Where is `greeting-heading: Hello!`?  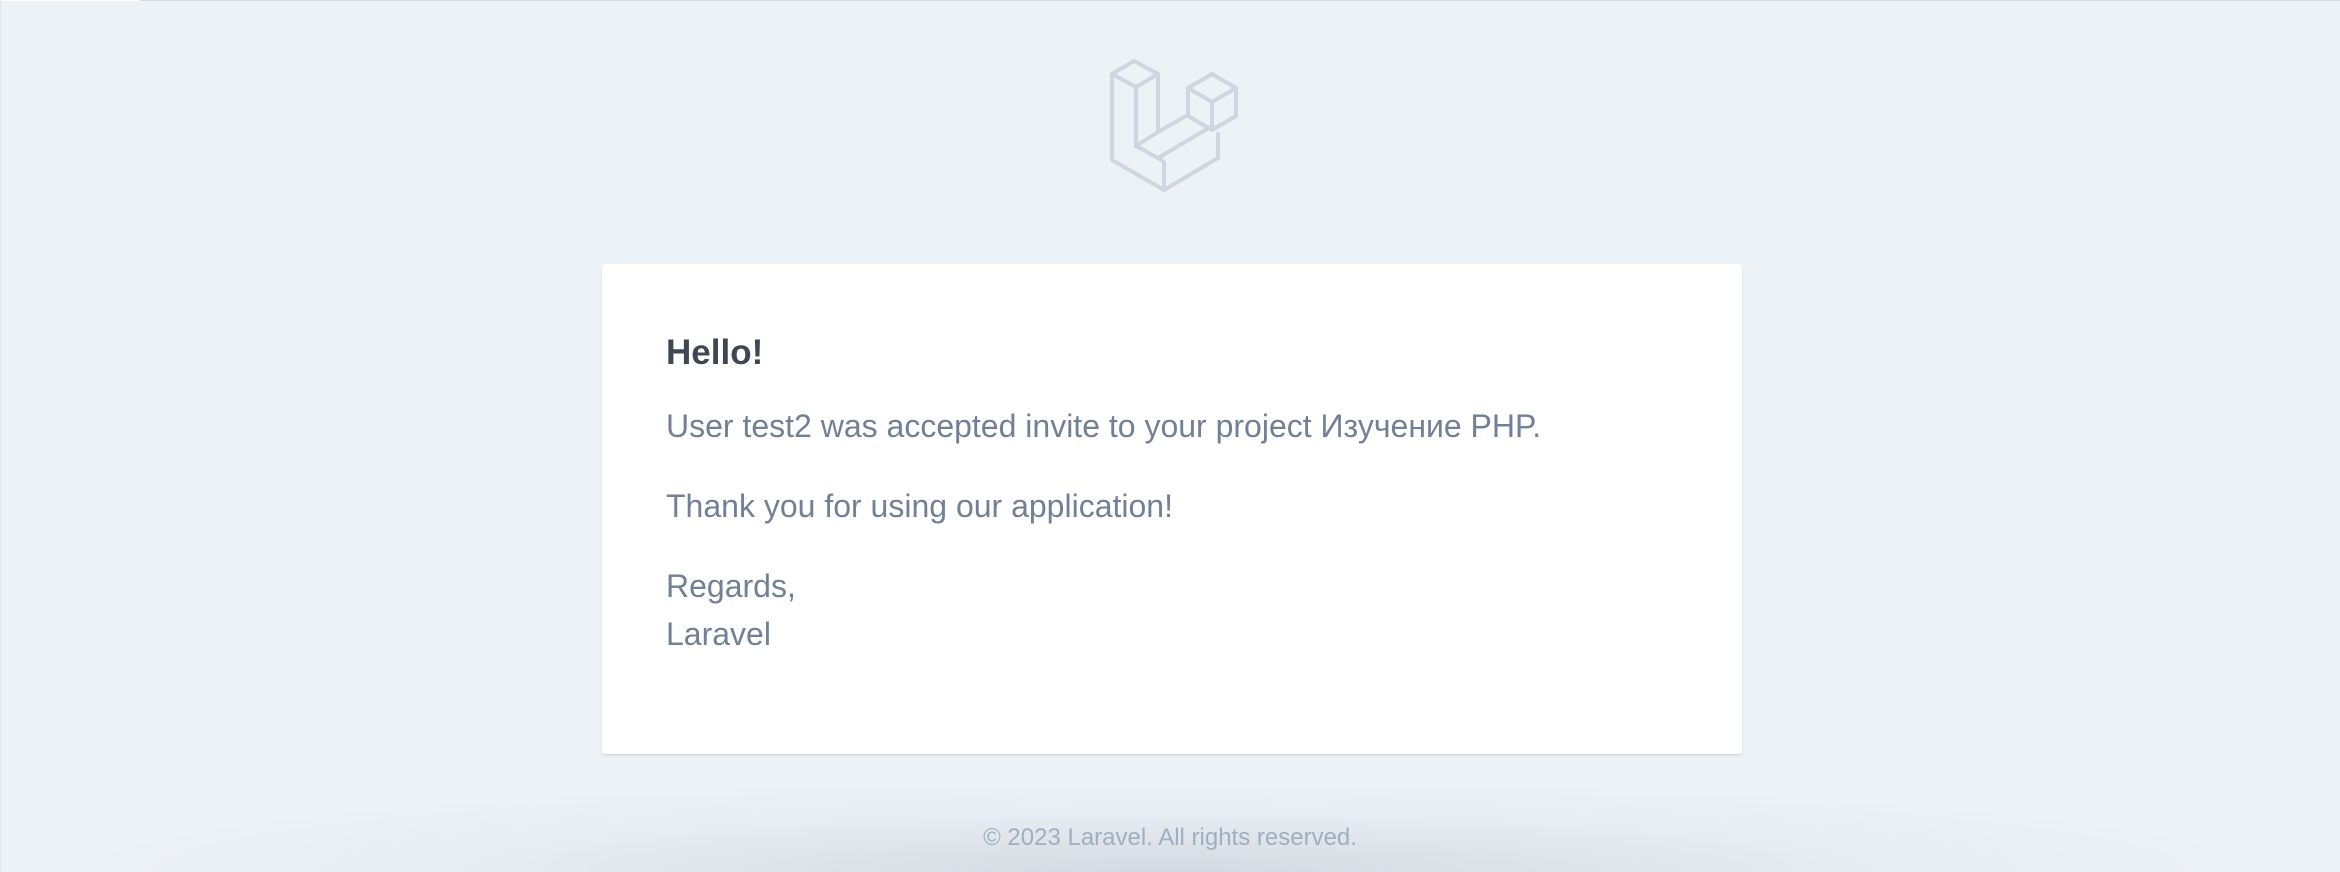 greeting-heading: Hello! is located at coordinates (715, 352).